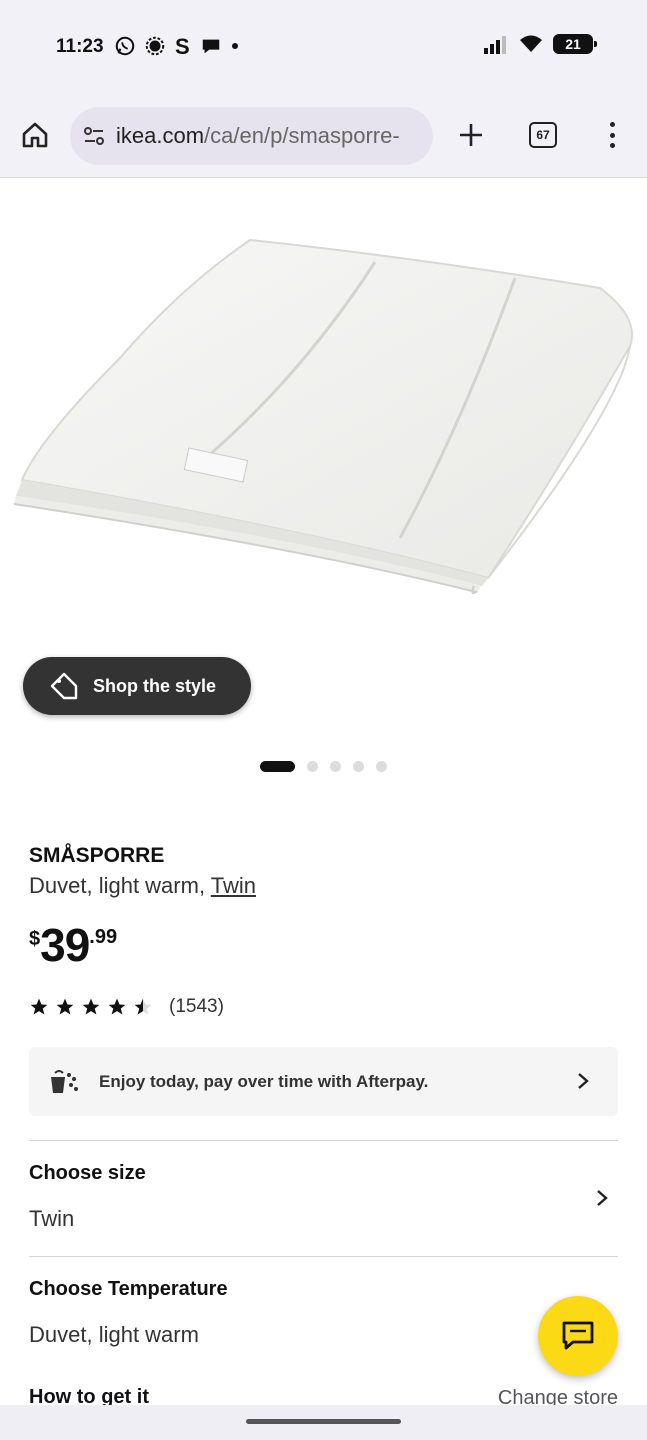 Image resolution: width=647 pixels, height=1440 pixels. What do you see at coordinates (235, 46) in the screenshot?
I see `dot-icon` at bounding box center [235, 46].